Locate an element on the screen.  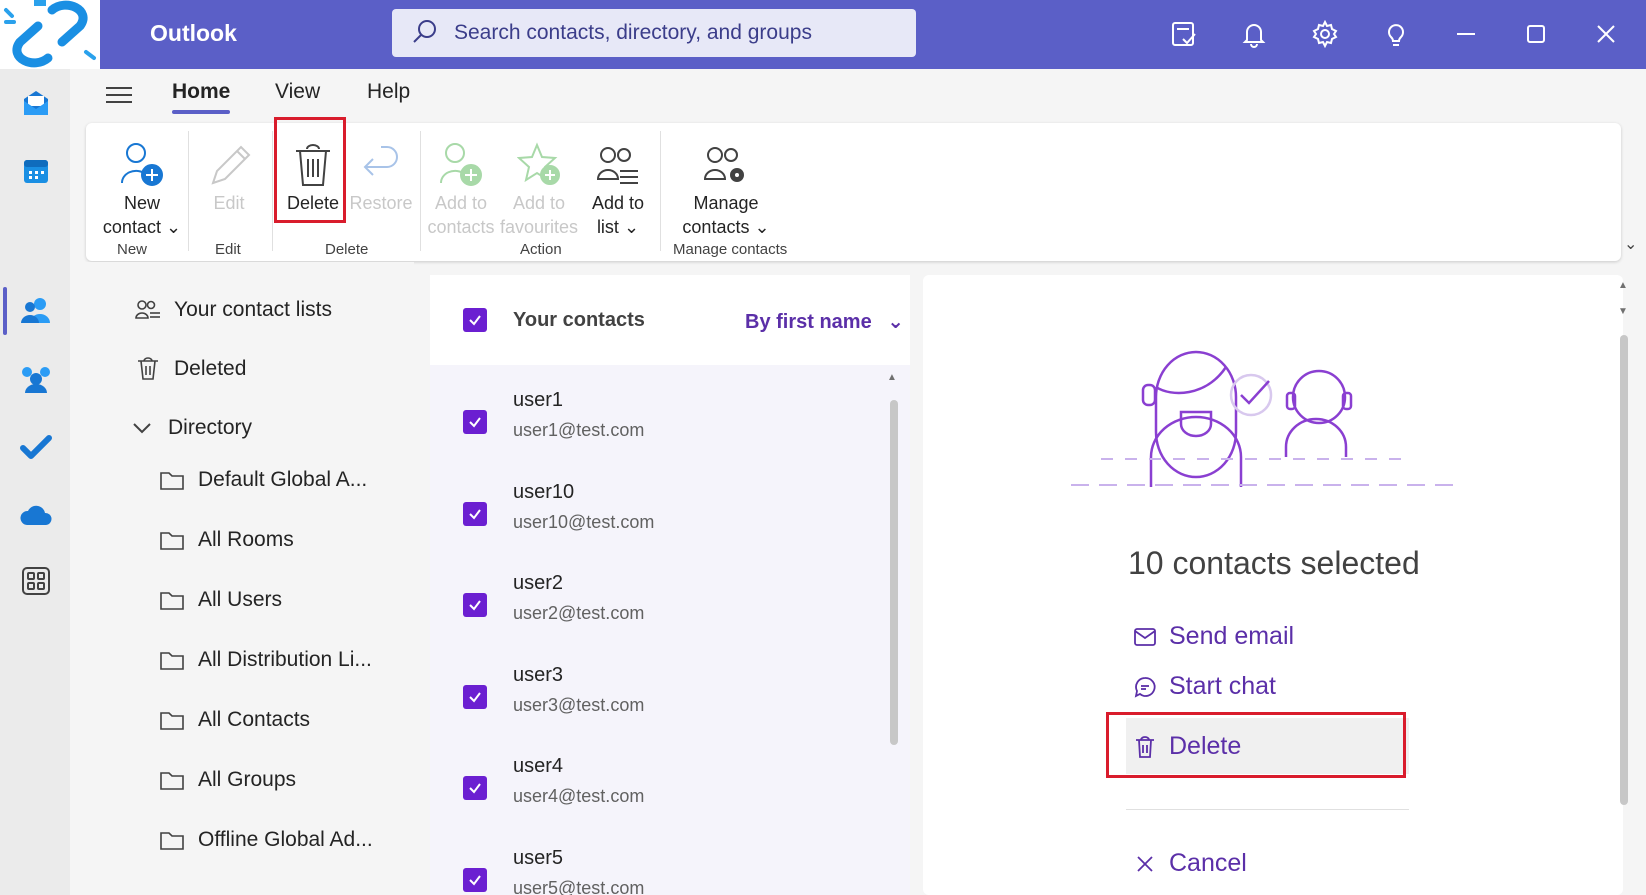
folder-directory: Directory is located at coordinates (190, 428).